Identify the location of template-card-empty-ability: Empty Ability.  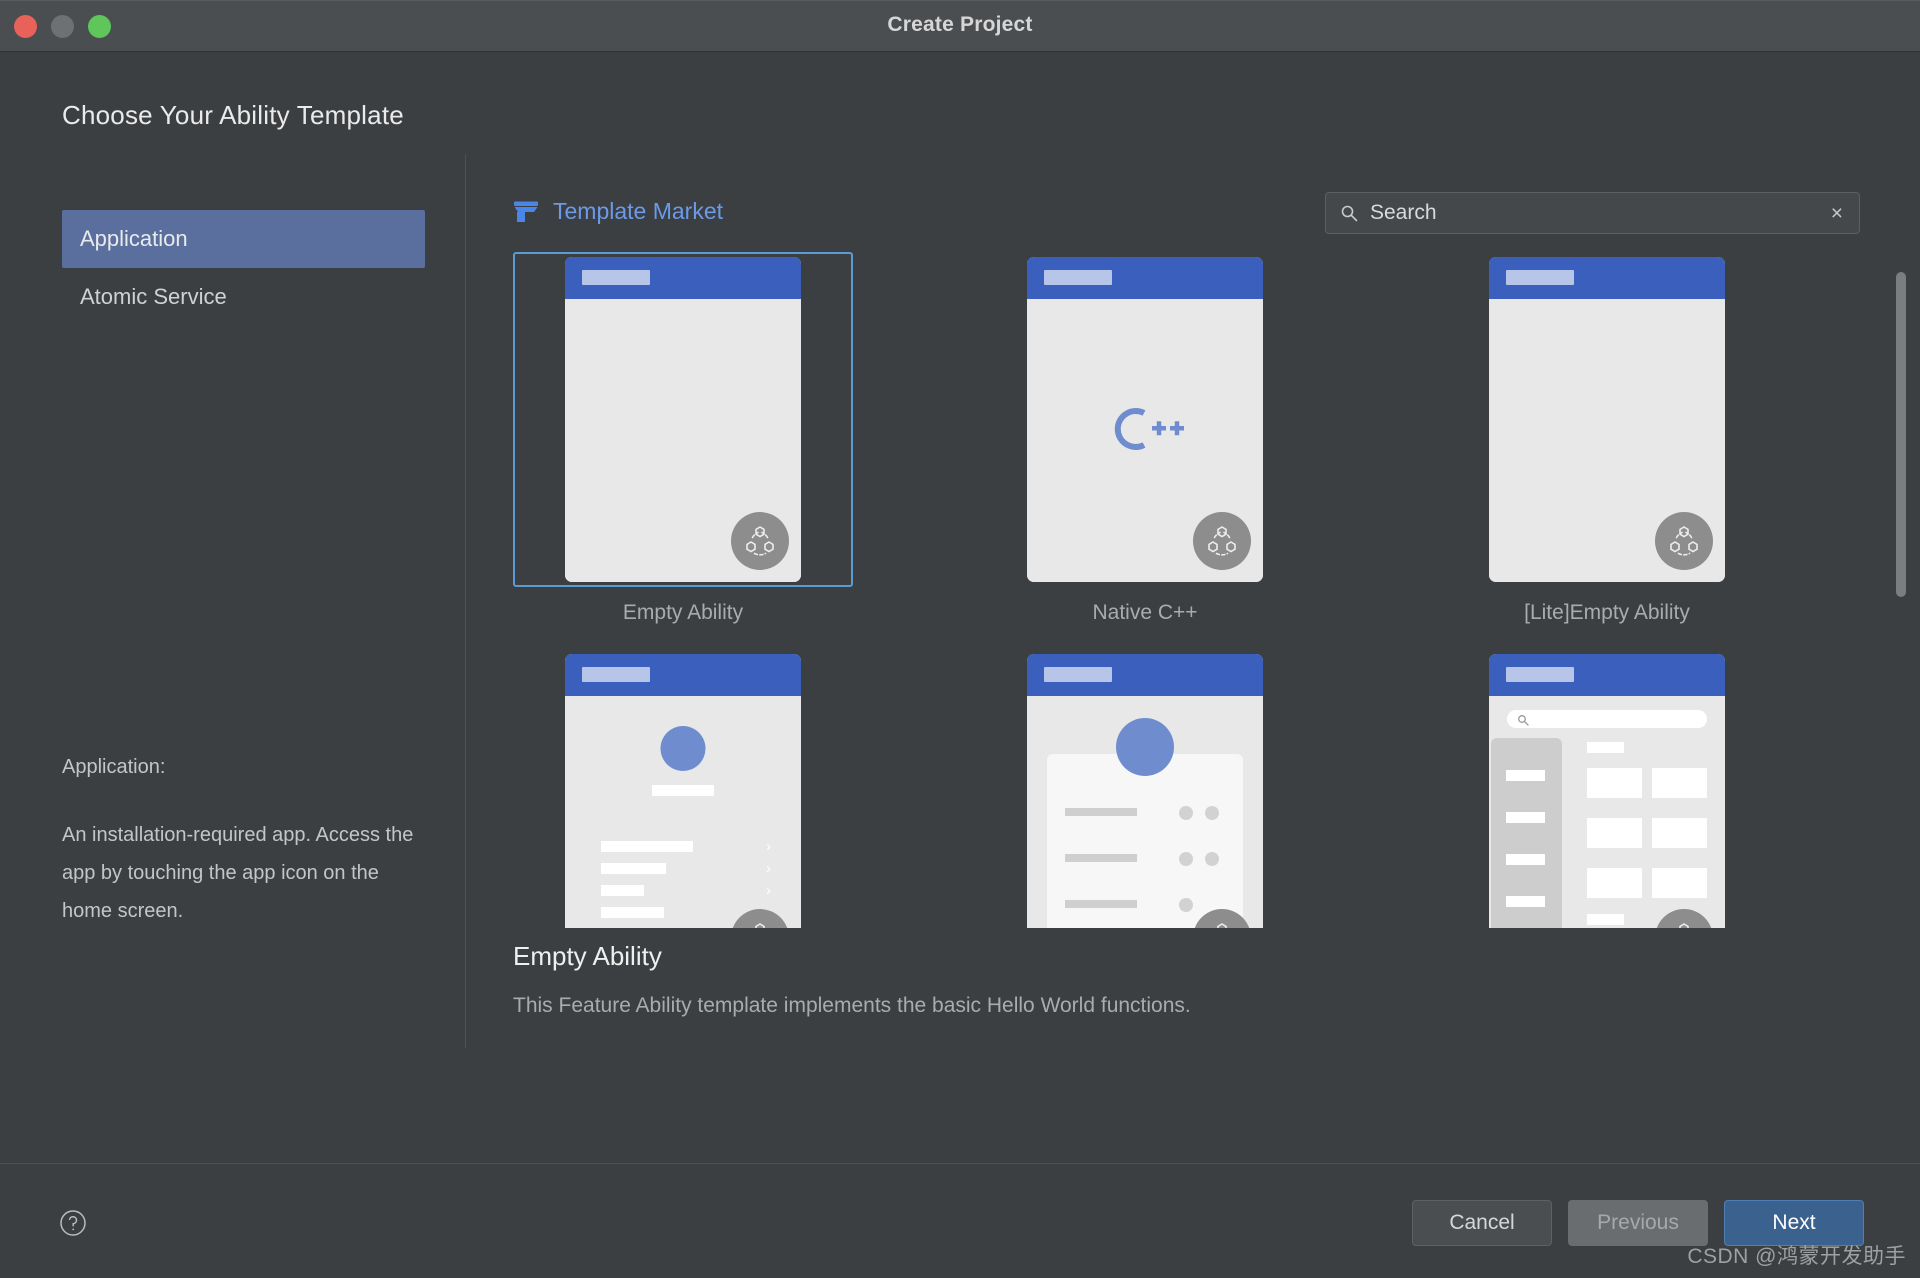
(683, 438).